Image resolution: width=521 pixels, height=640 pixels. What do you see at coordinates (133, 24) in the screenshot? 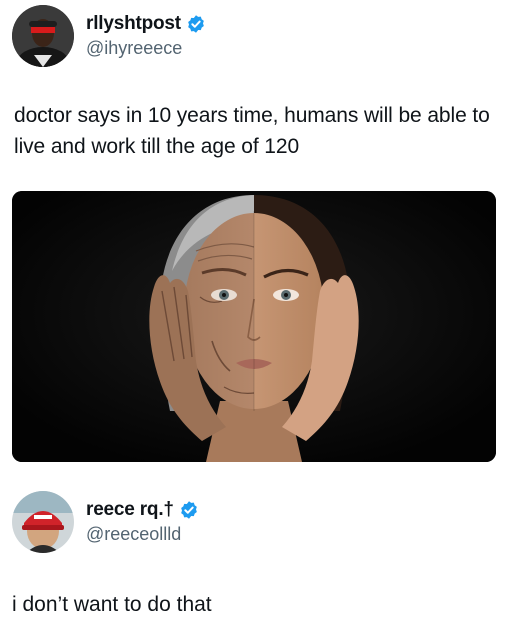
I see `display-name: rllyshtpost` at bounding box center [133, 24].